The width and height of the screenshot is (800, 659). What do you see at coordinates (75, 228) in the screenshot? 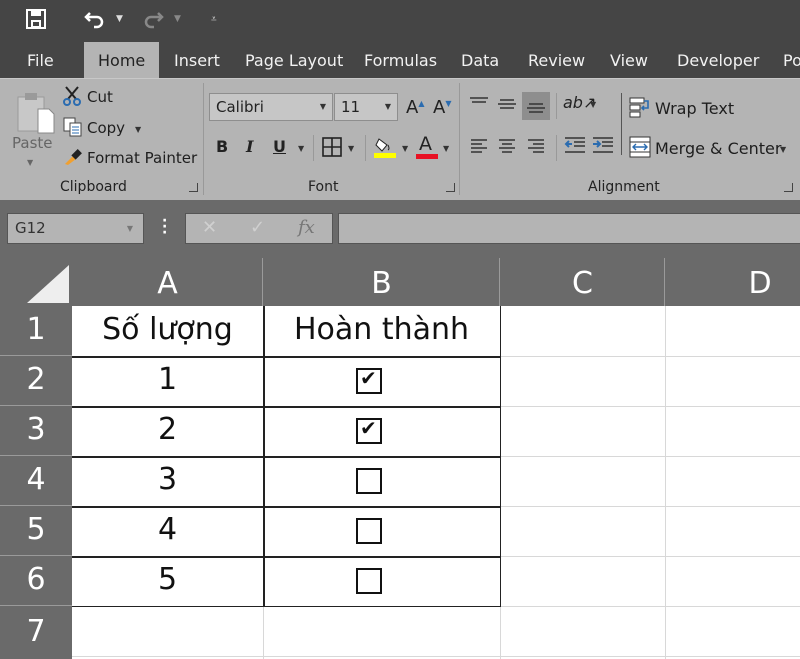
I see `name-box: G12 ▼` at bounding box center [75, 228].